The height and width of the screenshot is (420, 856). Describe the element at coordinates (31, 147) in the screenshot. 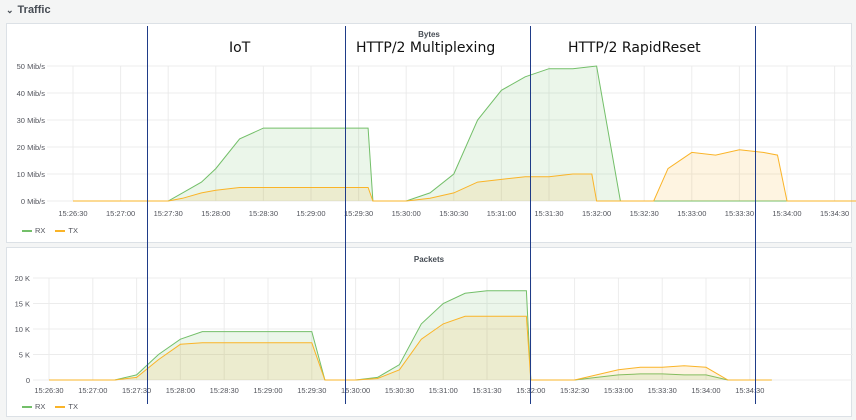

I see `y-tick-label: 20 Mib/s` at that location.